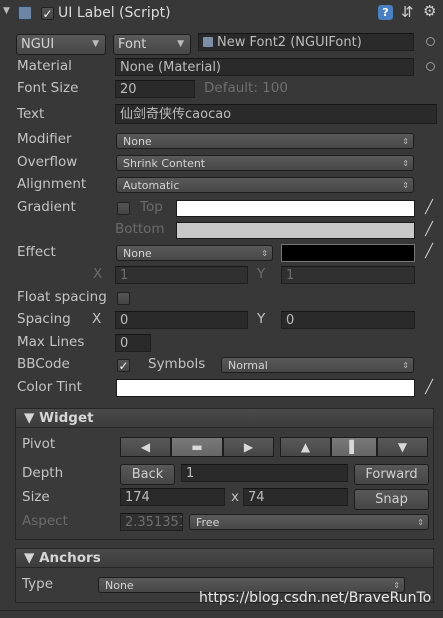 The width and height of the screenshot is (443, 618). What do you see at coordinates (264, 67) in the screenshot?
I see `material-field: None (Material)` at bounding box center [264, 67].